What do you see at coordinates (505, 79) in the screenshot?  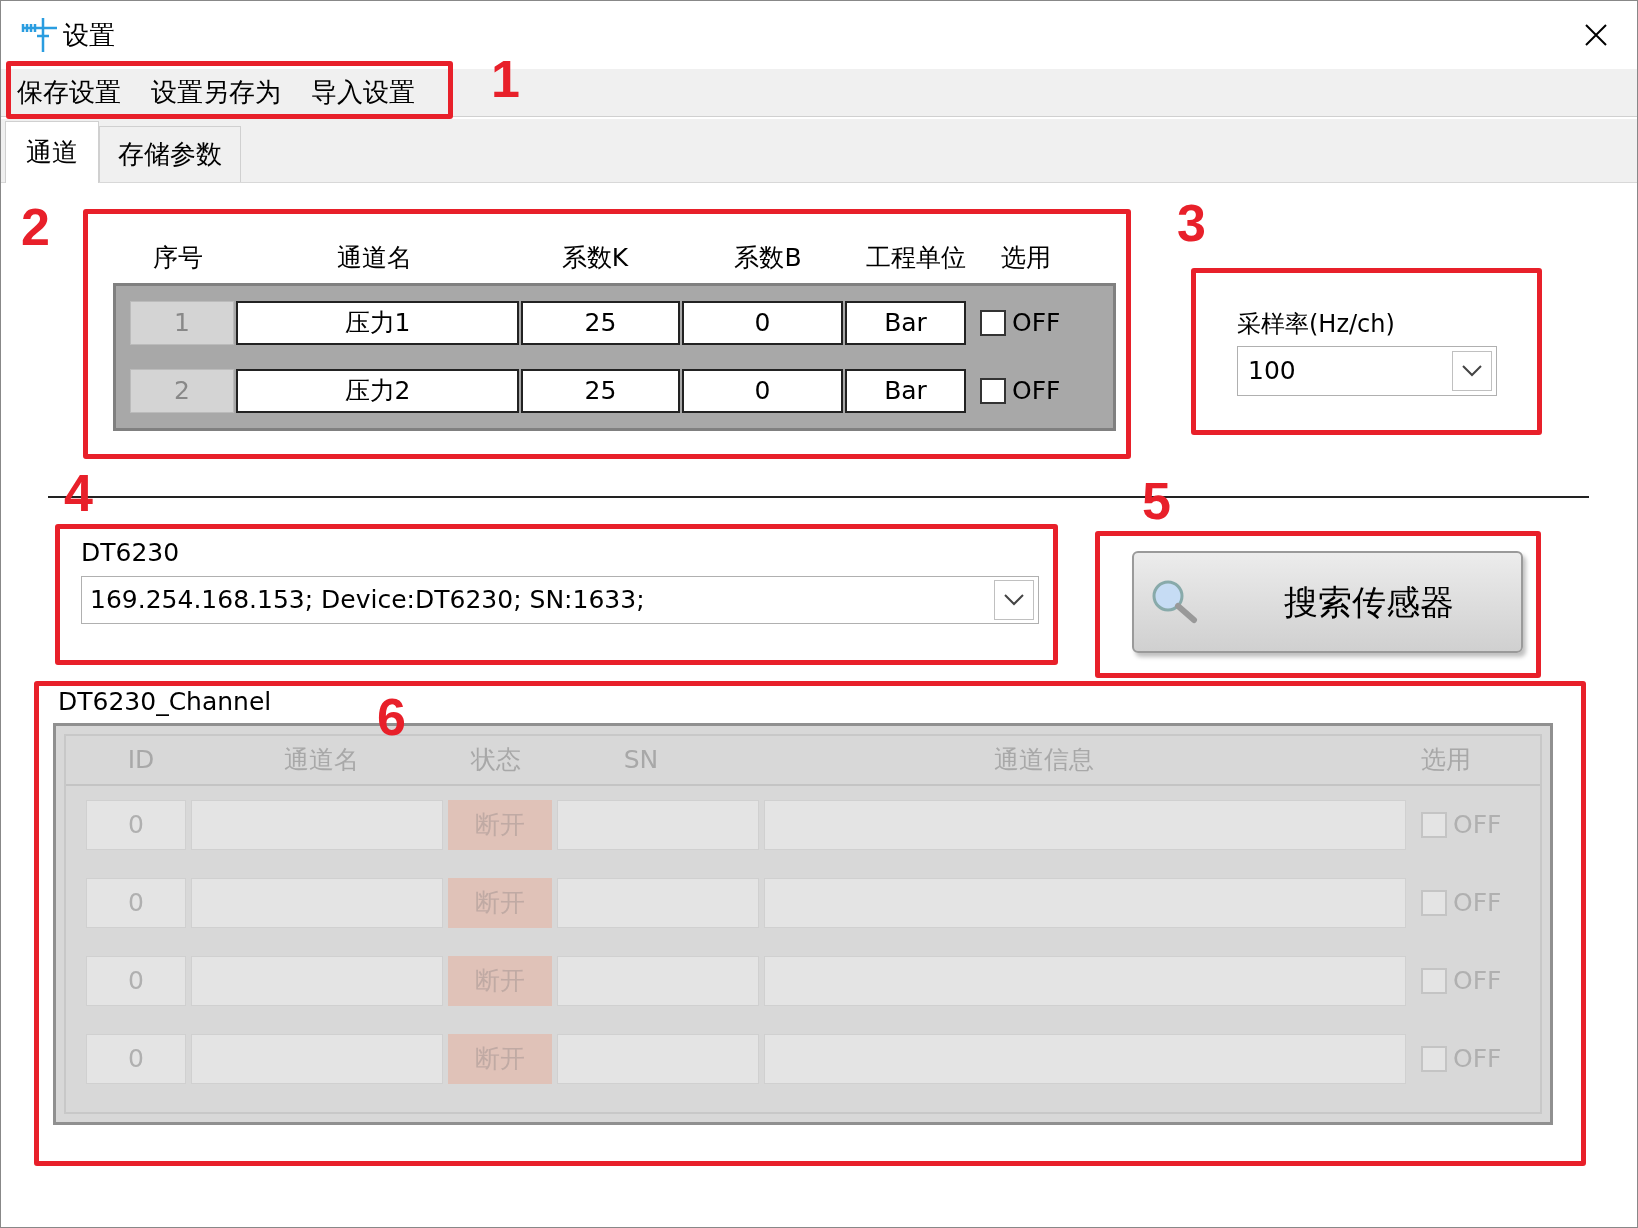 I see `annotation-number: 1` at bounding box center [505, 79].